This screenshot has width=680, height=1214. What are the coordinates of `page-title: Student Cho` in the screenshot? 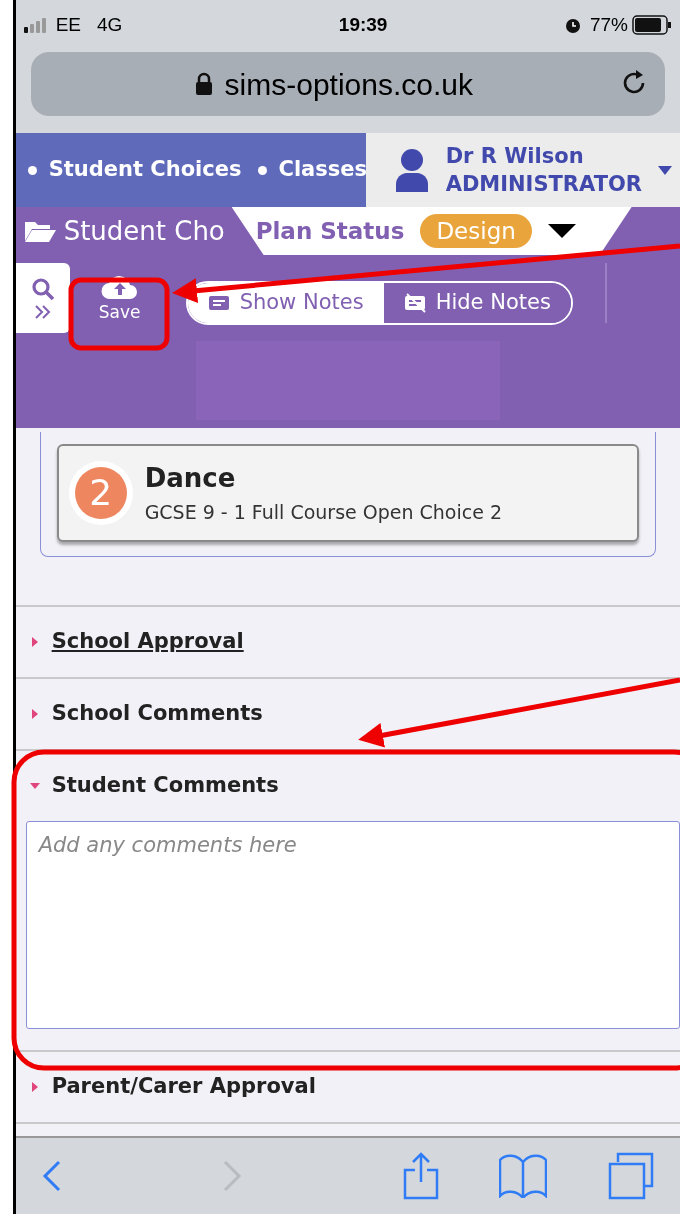 It's located at (144, 231).